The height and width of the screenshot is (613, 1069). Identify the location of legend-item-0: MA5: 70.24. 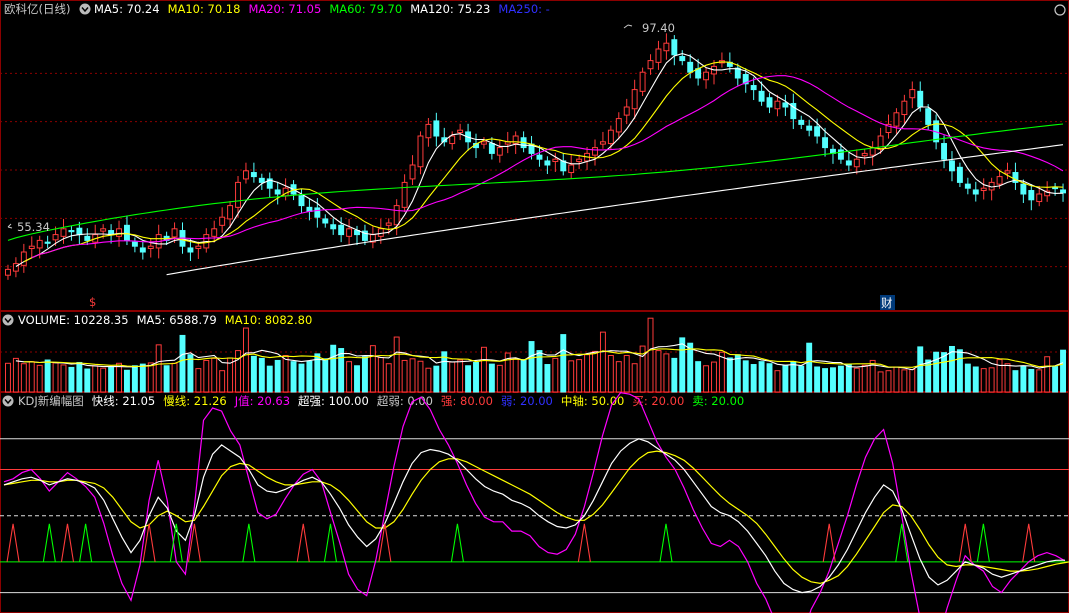
(127, 9).